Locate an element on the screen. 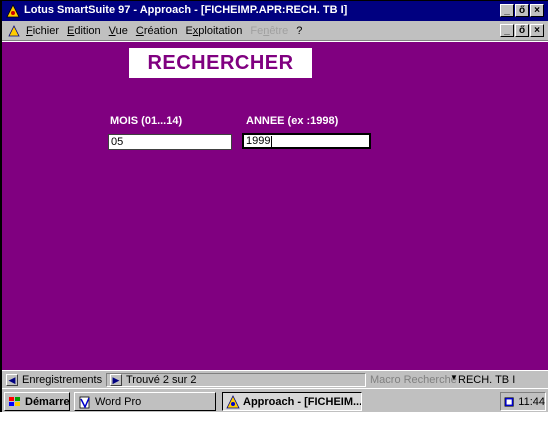 The height and width of the screenshot is (436, 548). menu-item-edition: Edition is located at coordinates (84, 31).